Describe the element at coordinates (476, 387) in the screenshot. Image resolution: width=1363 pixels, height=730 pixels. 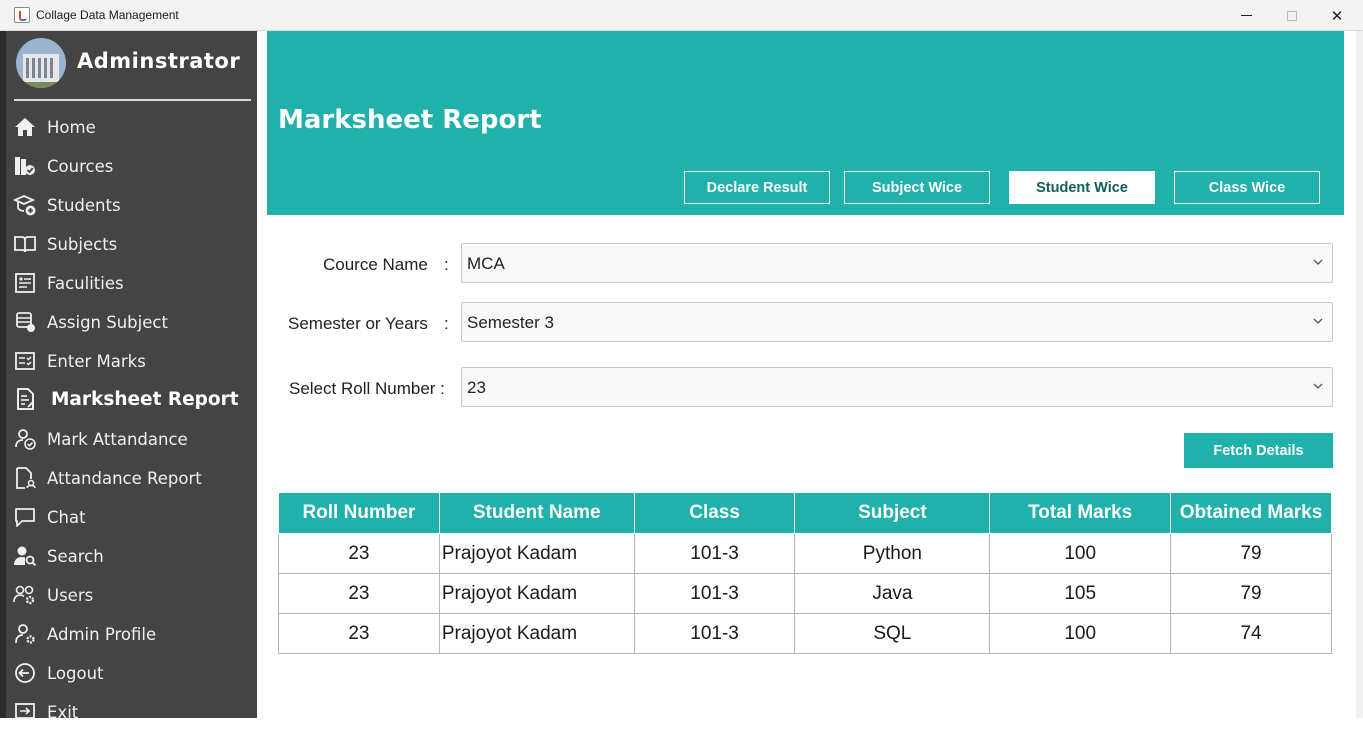
I see `roll-number-value: 23` at that location.